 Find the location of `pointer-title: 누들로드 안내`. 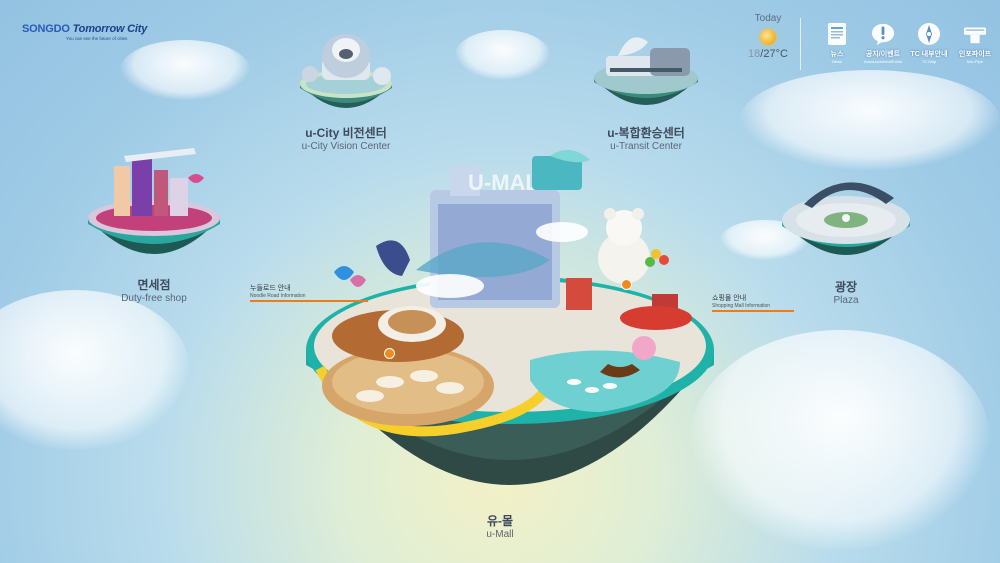

pointer-title: 누들로드 안내 is located at coordinates (270, 288).